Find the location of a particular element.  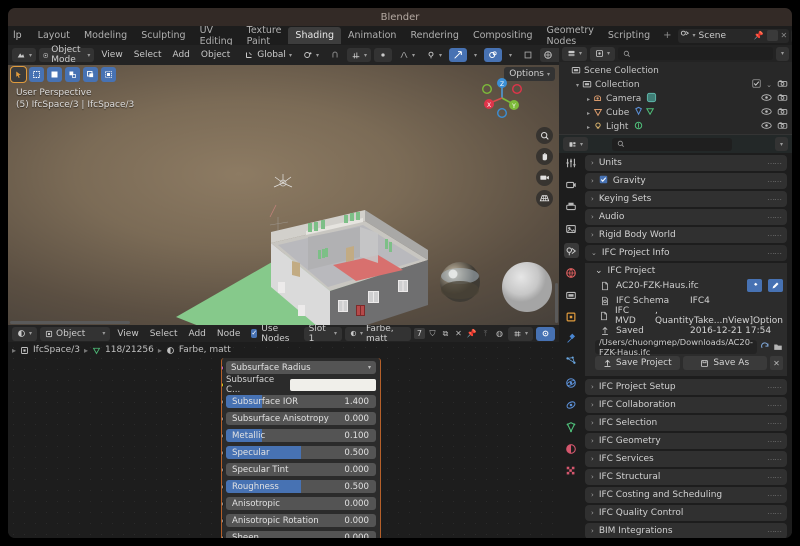

shader-type-selector: Object ▾ is located at coordinates (75, 333).